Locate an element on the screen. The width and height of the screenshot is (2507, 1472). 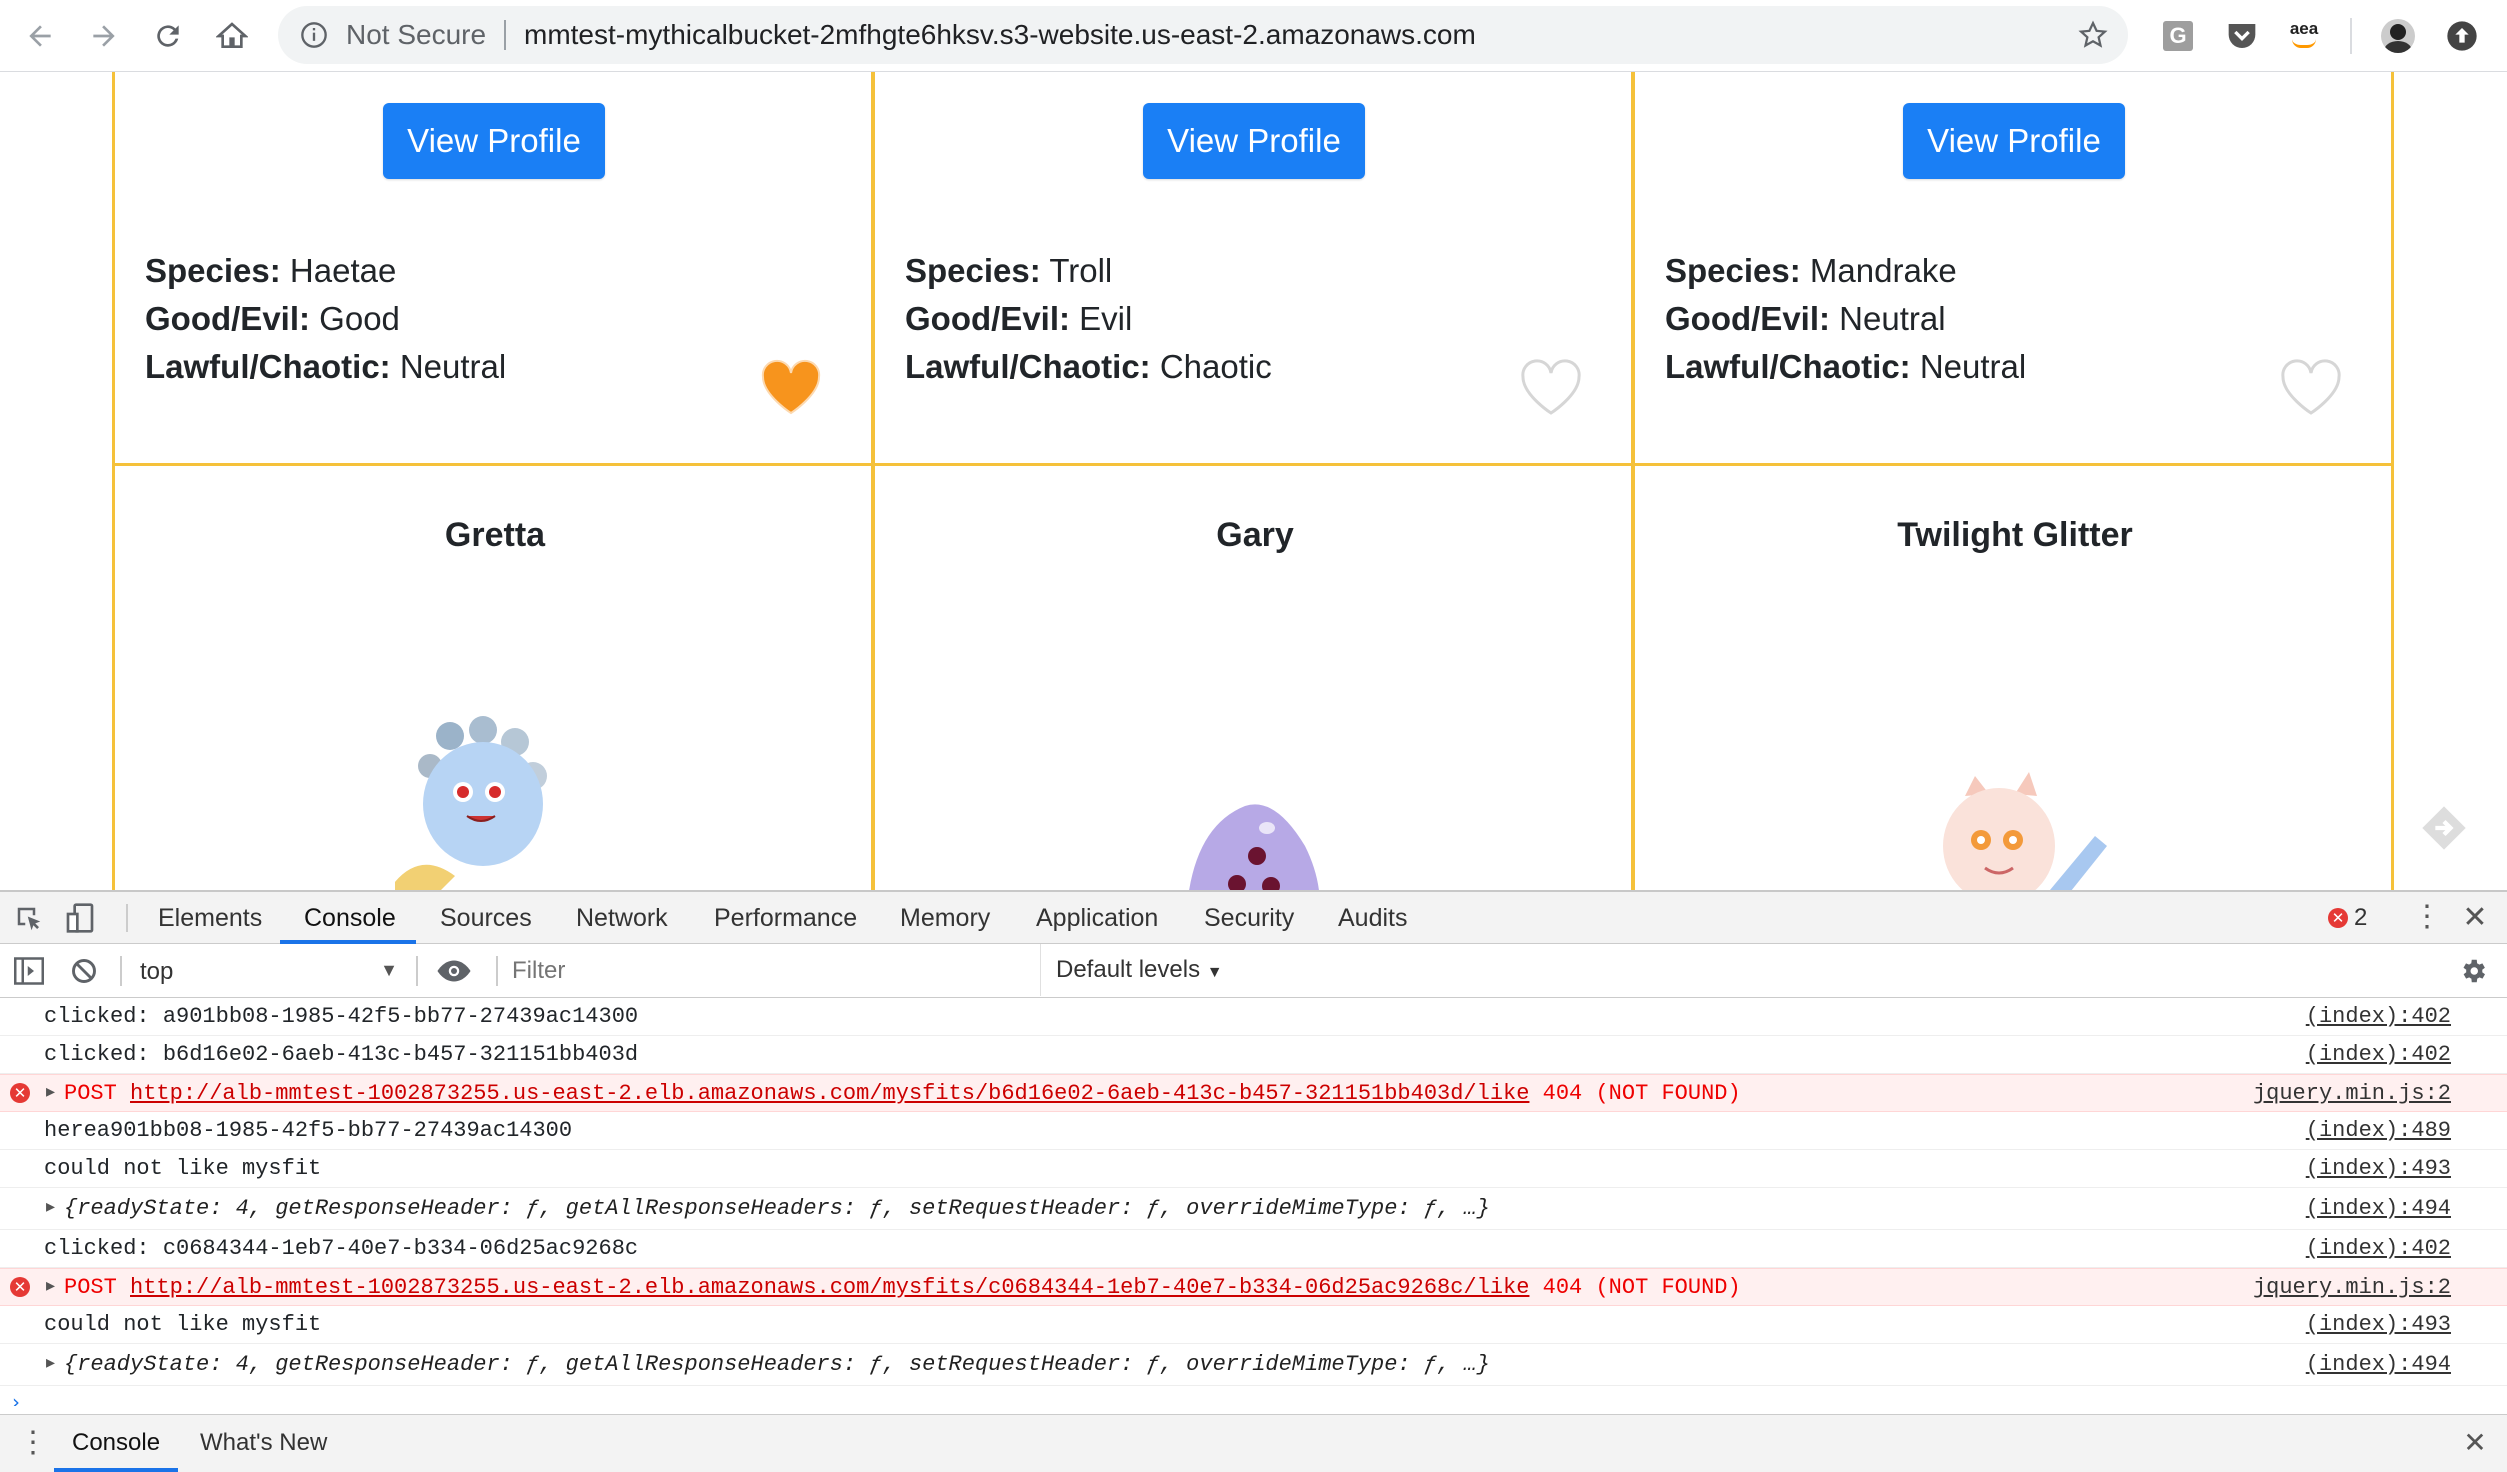
error-count: 2 is located at coordinates (2361, 917).